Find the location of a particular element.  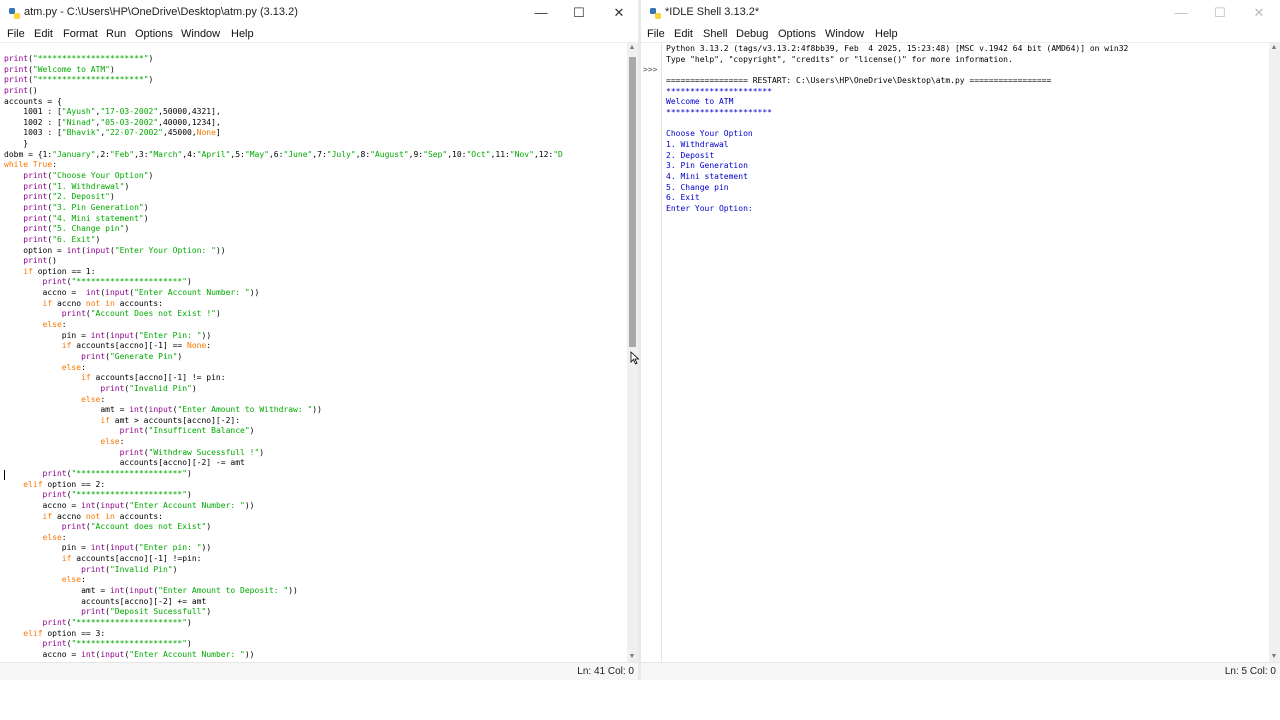

shell-output-line: 1. Withdrawal is located at coordinates (697, 144).